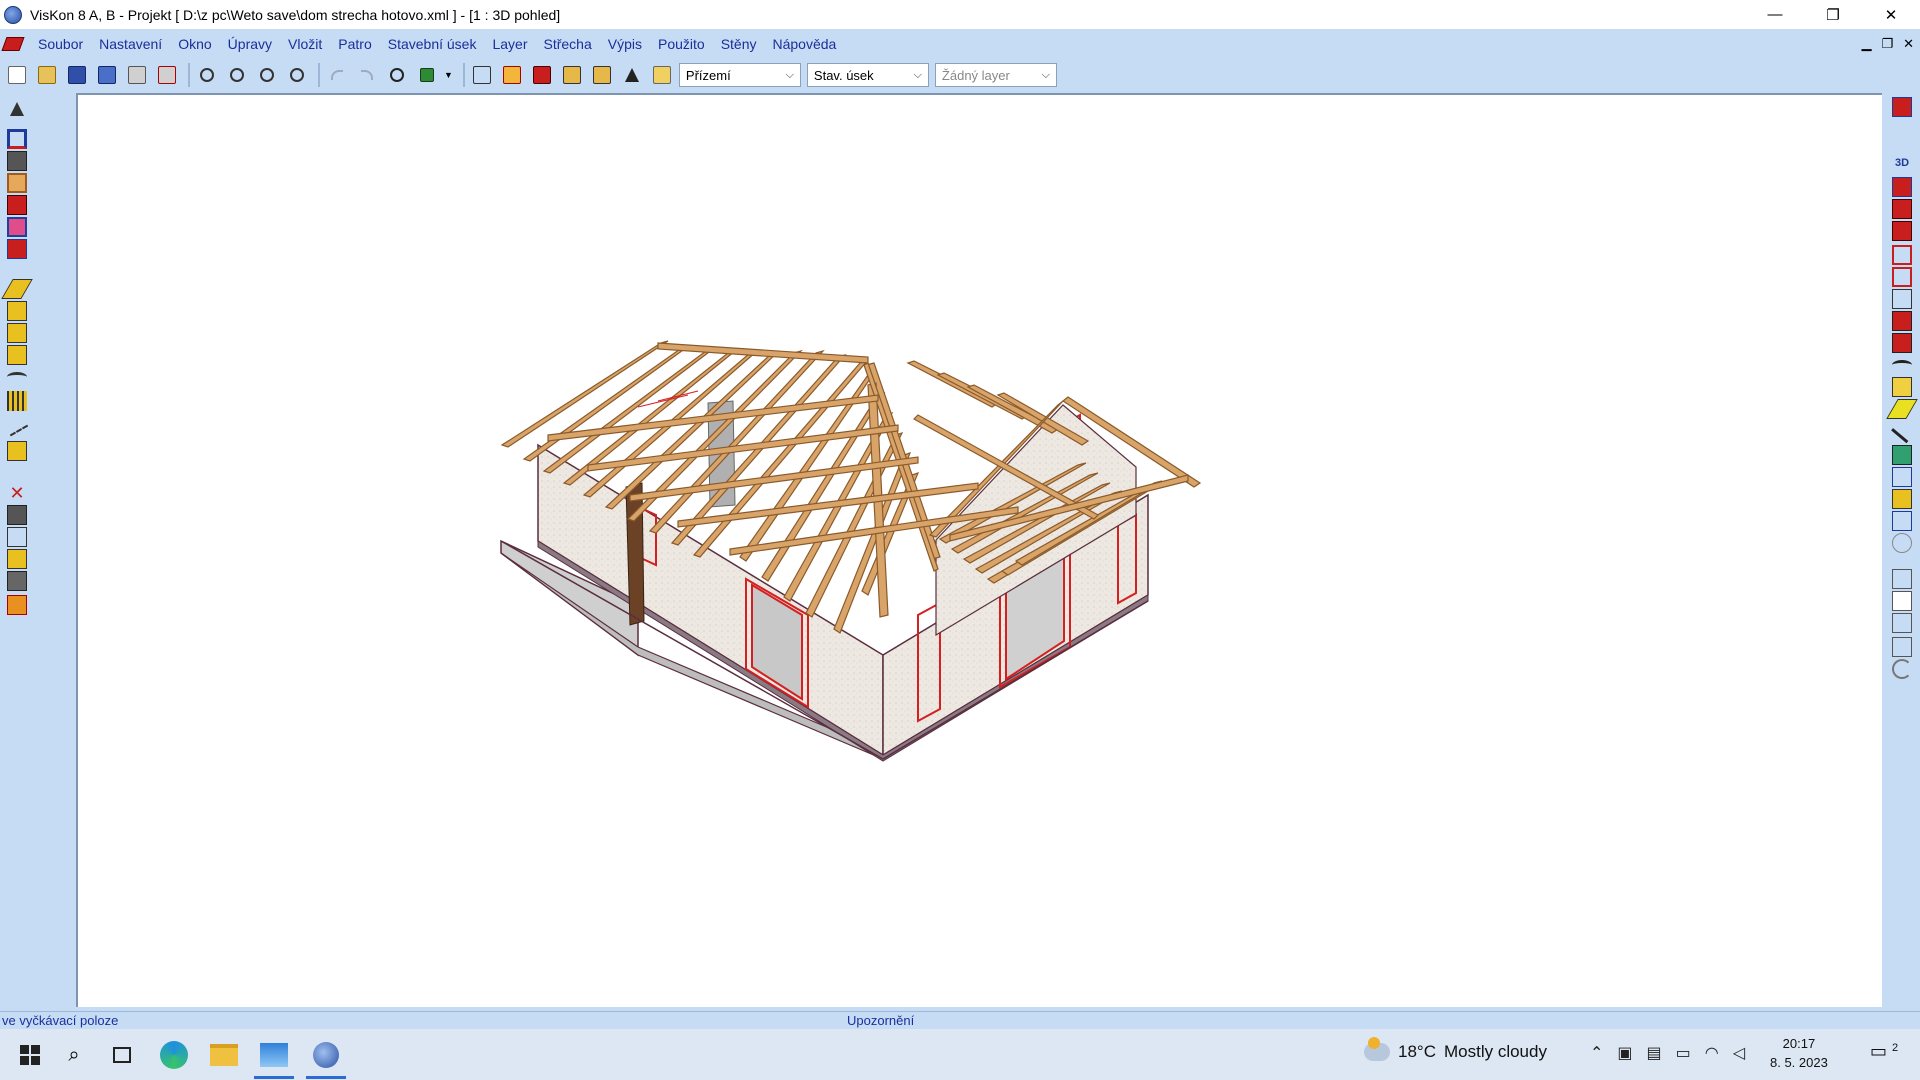 Image resolution: width=1920 pixels, height=1080 pixels. I want to click on window-tool-button, so click(17, 183).